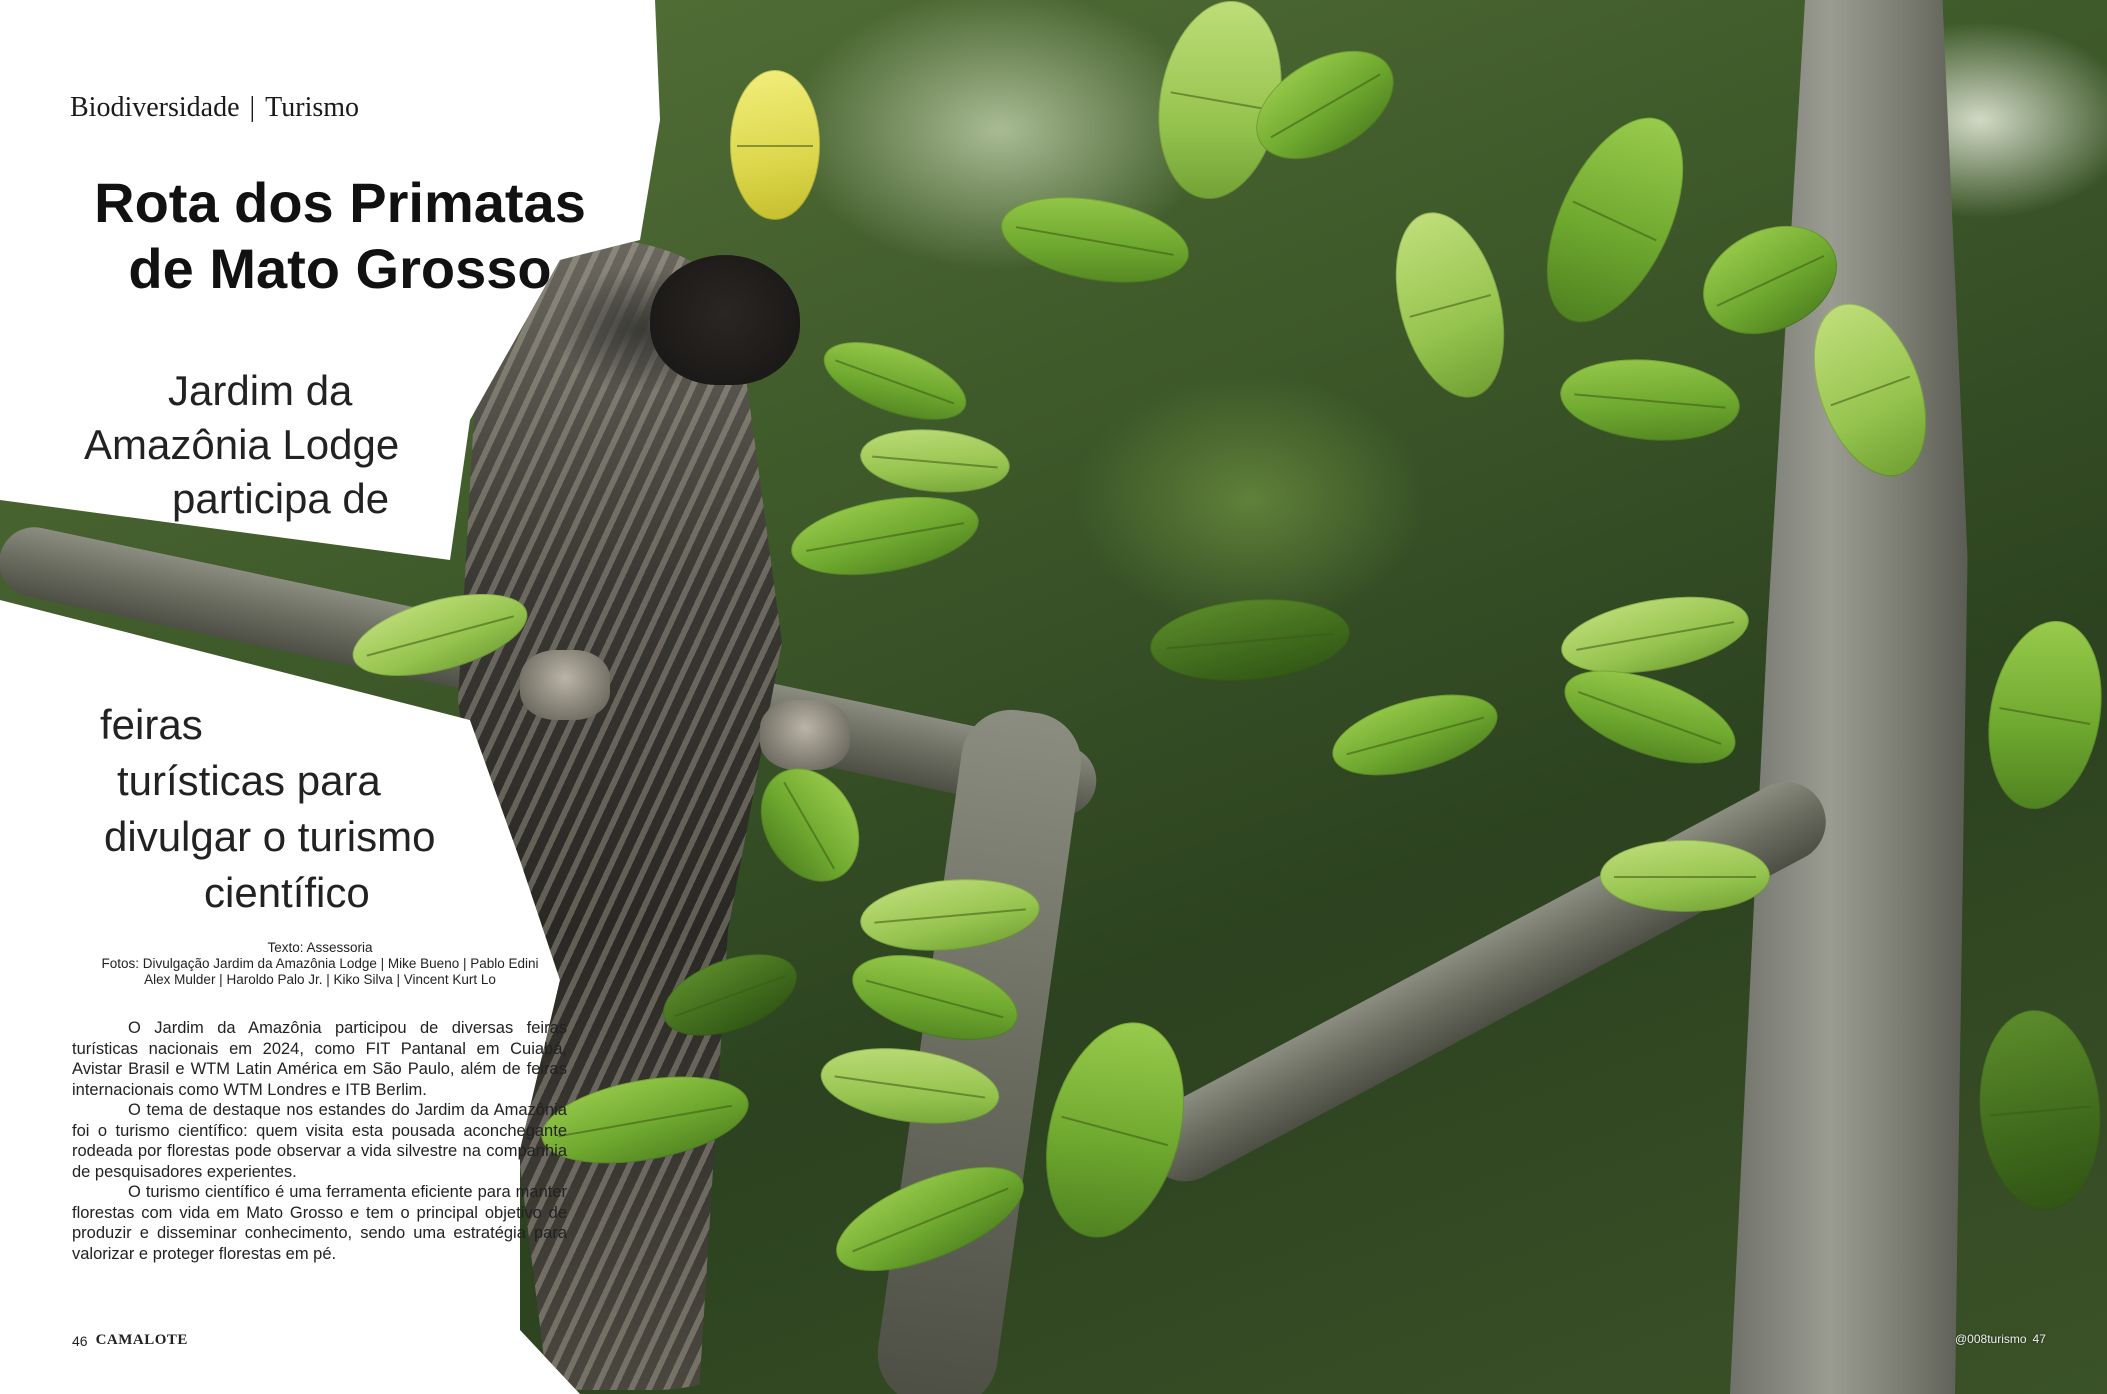 This screenshot has height=1394, width=2107. Describe the element at coordinates (270, 836) in the screenshot. I see `deck-line-6: divulgar o turismo` at that location.